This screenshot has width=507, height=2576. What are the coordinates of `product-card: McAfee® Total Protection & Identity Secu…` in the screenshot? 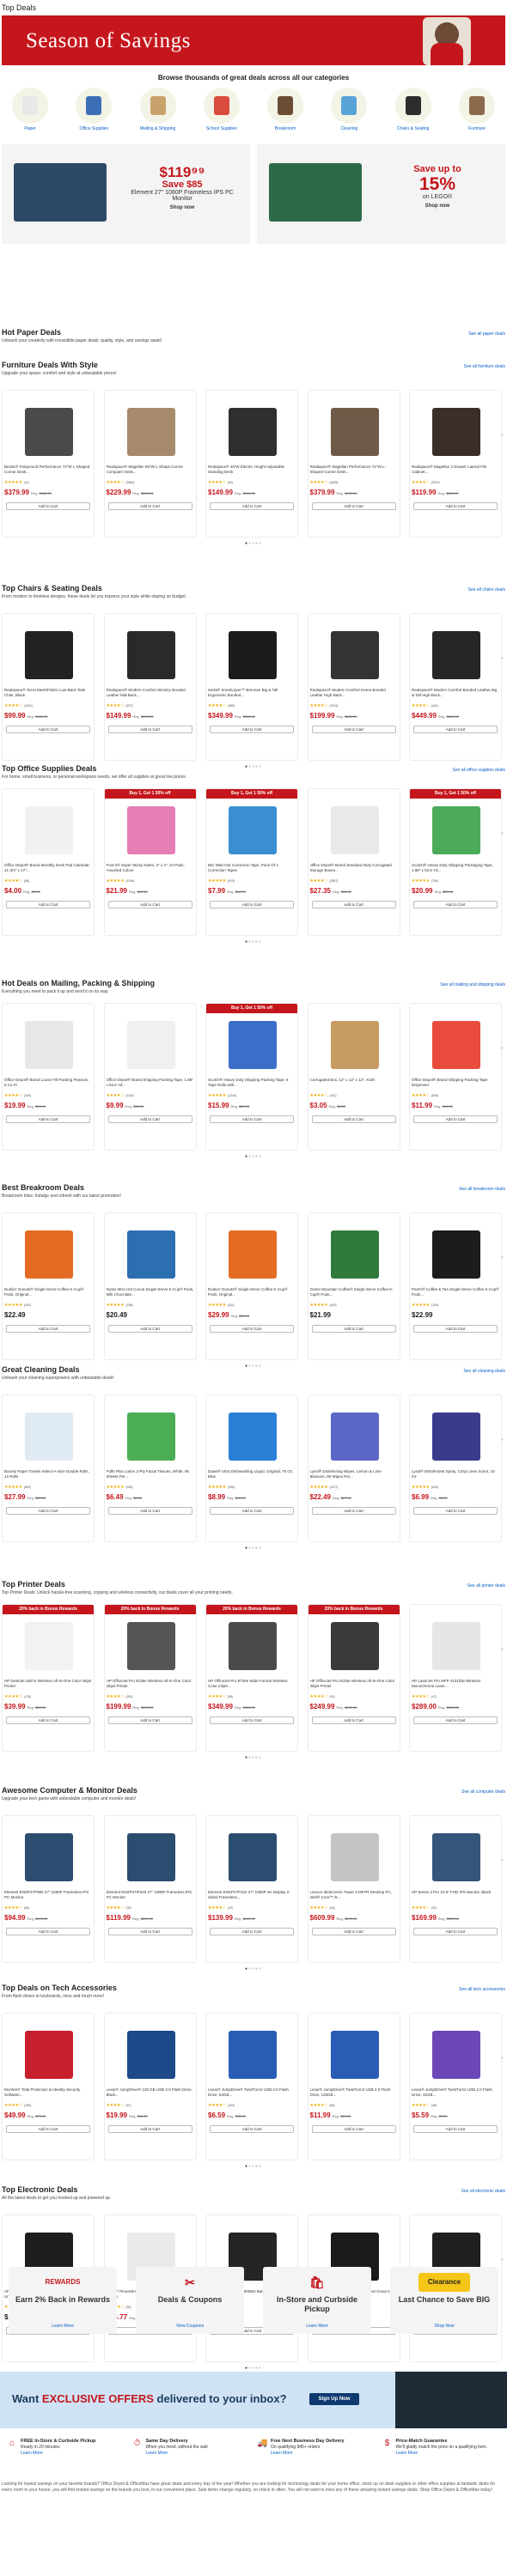 It's located at (48, 2086).